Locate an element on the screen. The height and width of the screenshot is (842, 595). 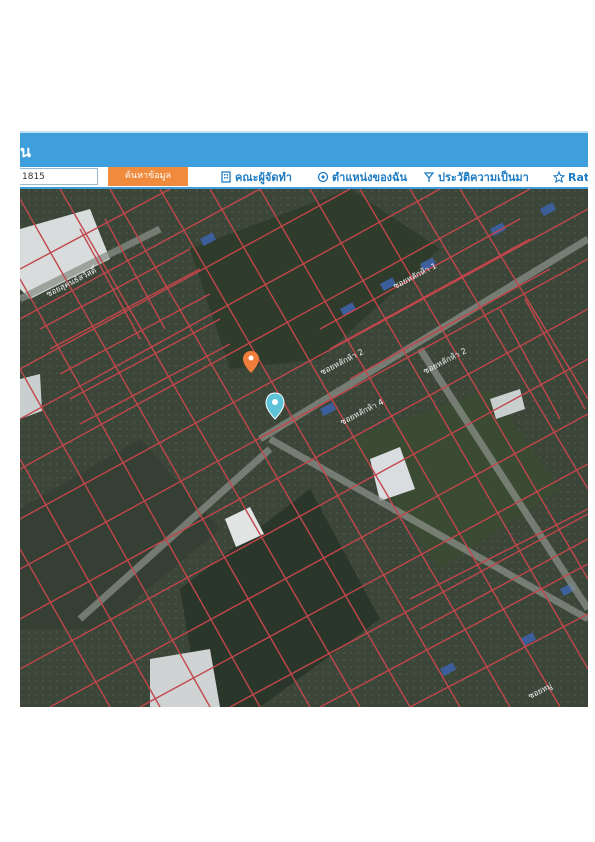
menu-label-rating: Rat is located at coordinates (578, 177).